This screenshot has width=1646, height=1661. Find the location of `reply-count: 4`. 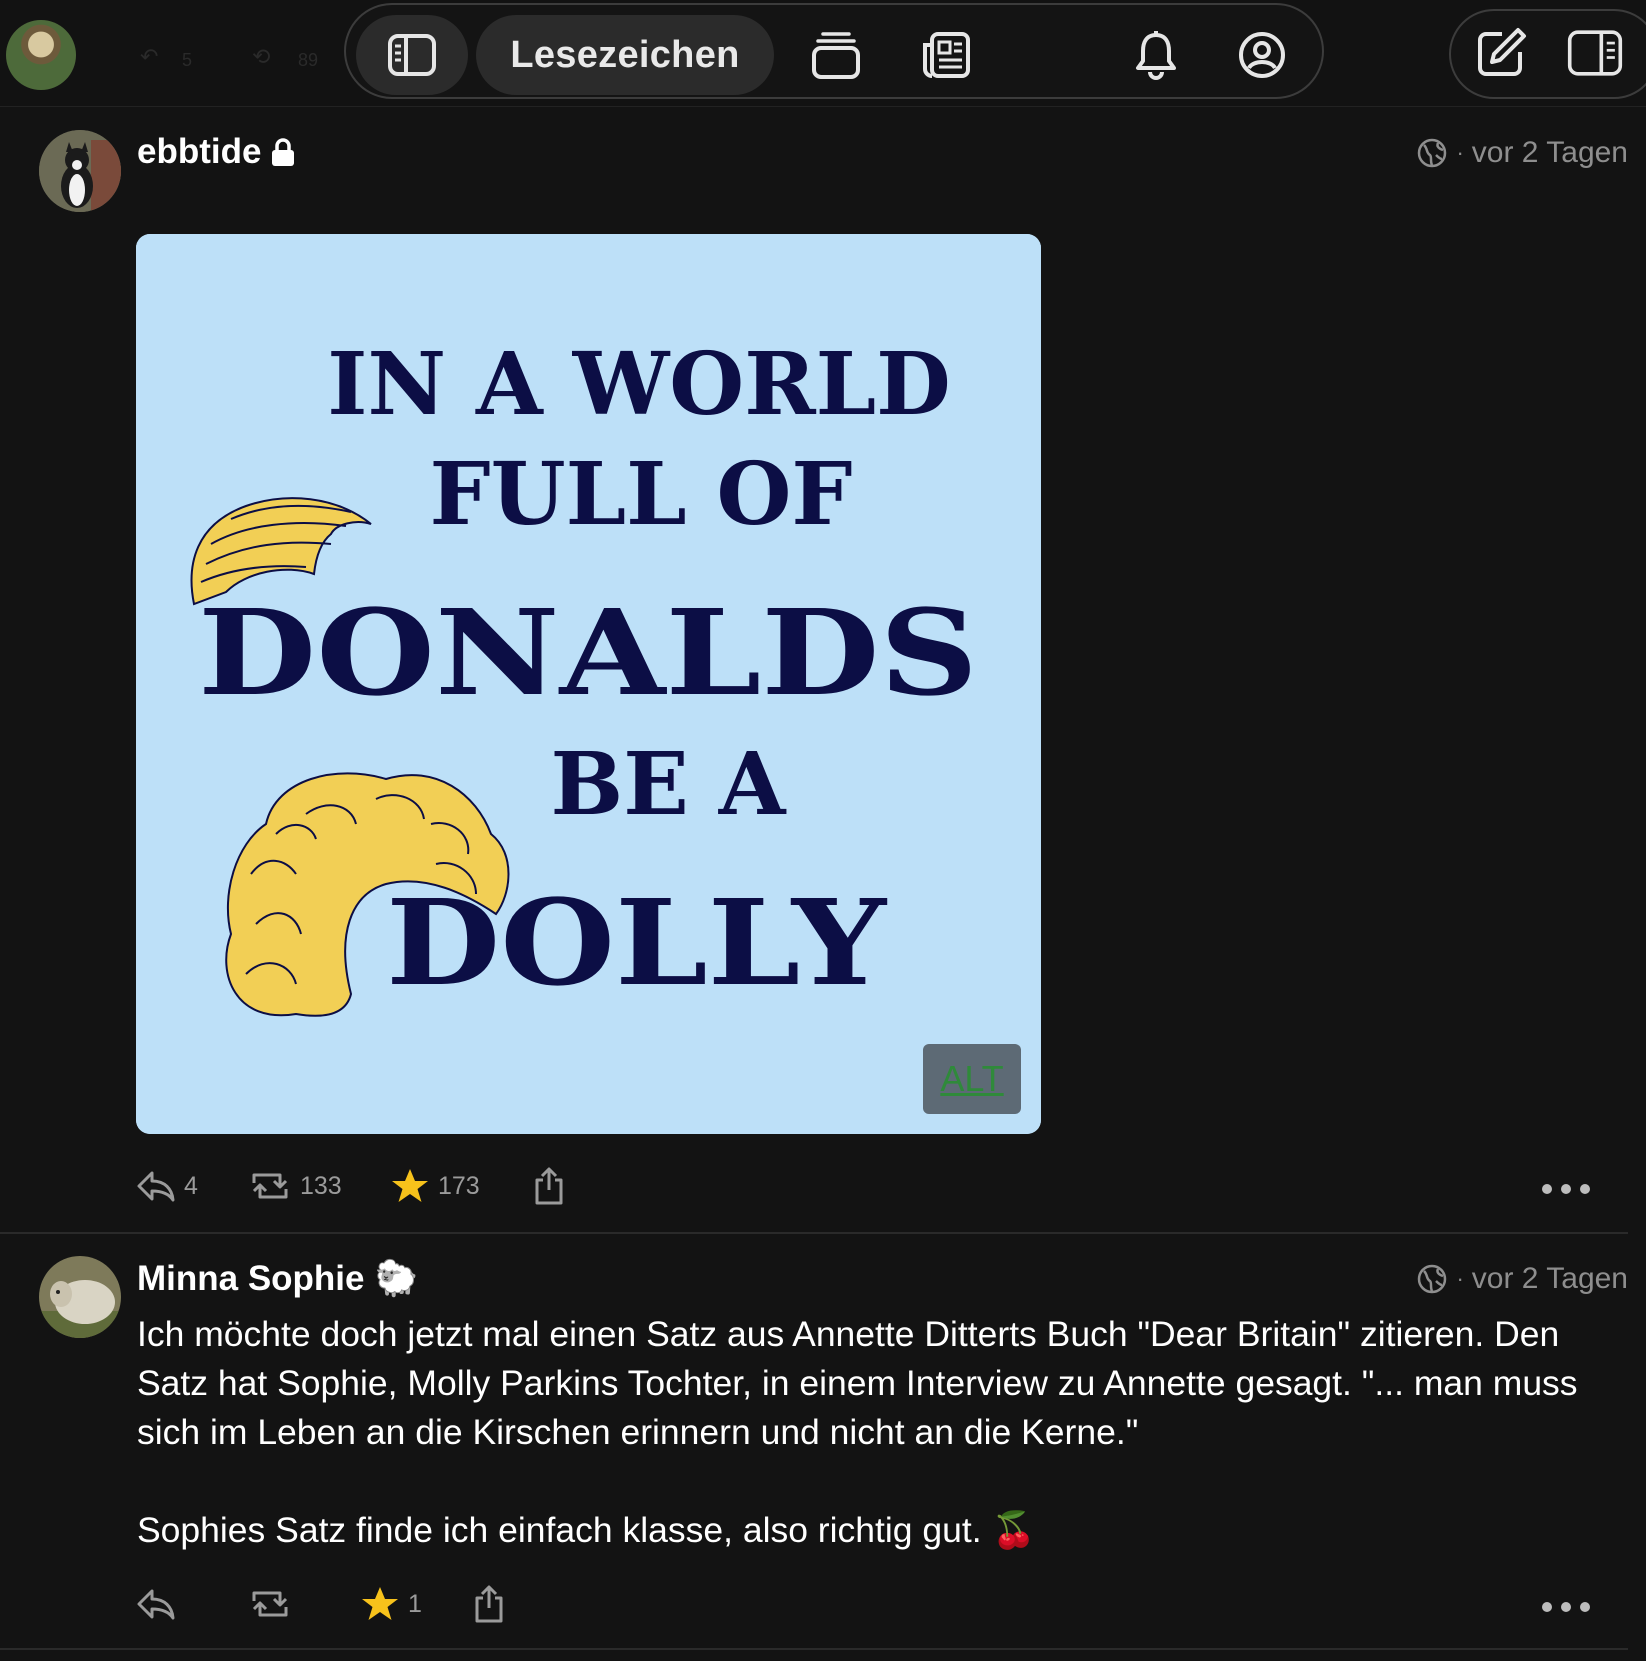

reply-count: 4 is located at coordinates (191, 1185).